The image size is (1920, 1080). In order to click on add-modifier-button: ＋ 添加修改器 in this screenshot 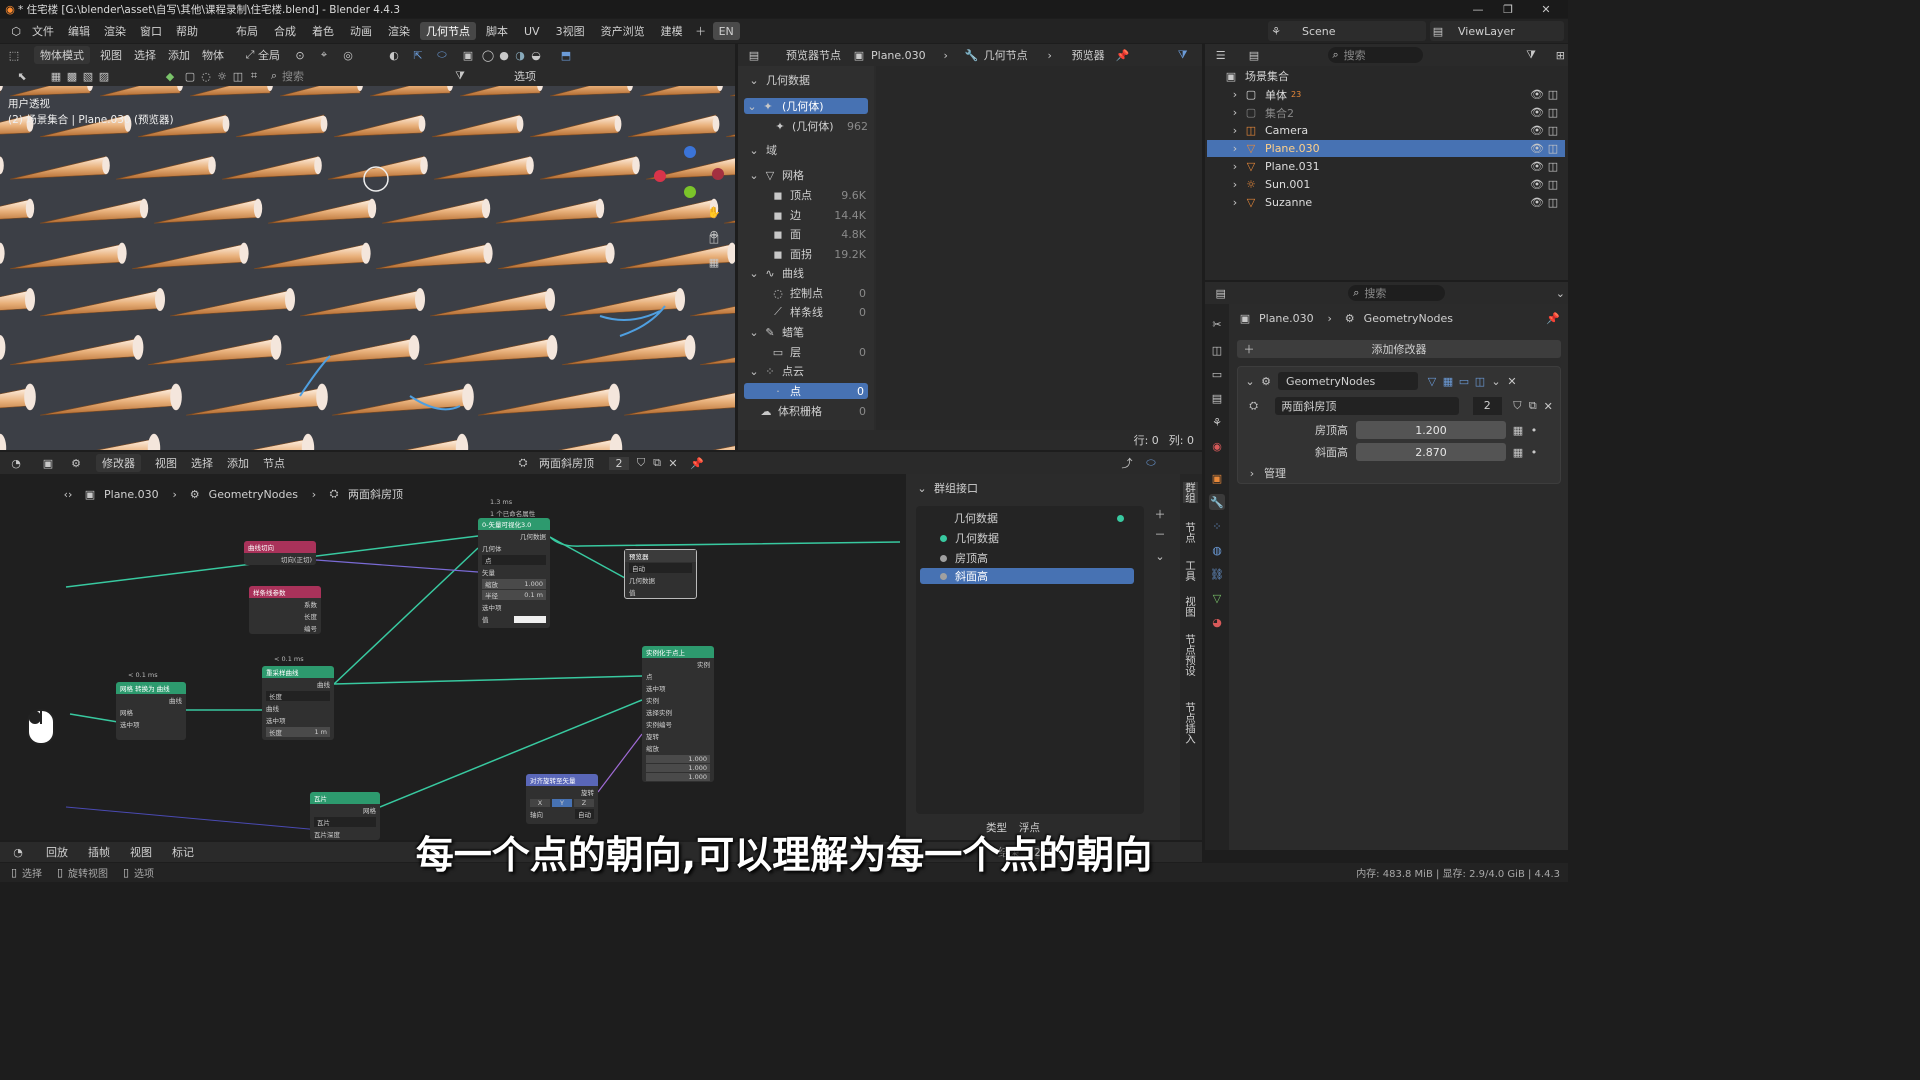, I will do `click(1399, 349)`.